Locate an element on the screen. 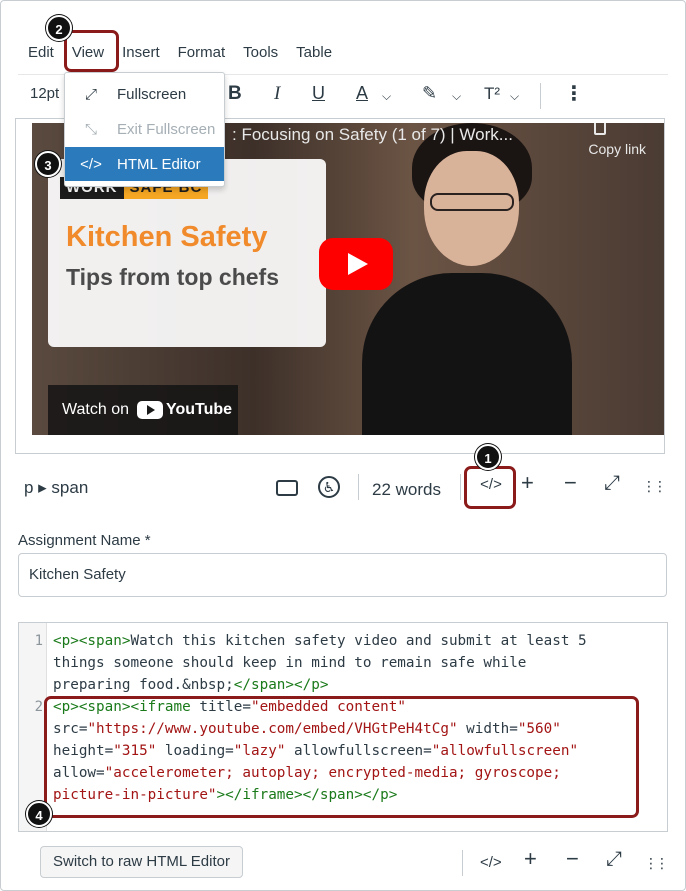 Image resolution: width=686 pixels, height=891 pixels. copy-link: Copy link is located at coordinates (617, 149).